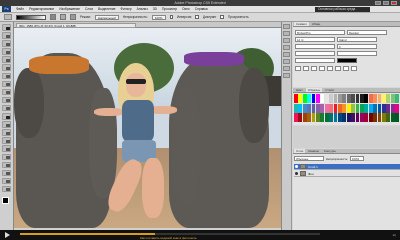 This screenshot has width=400, height=240. What do you see at coordinates (69, 9) in the screenshot?
I see `menu-image: Изображение` at bounding box center [69, 9].